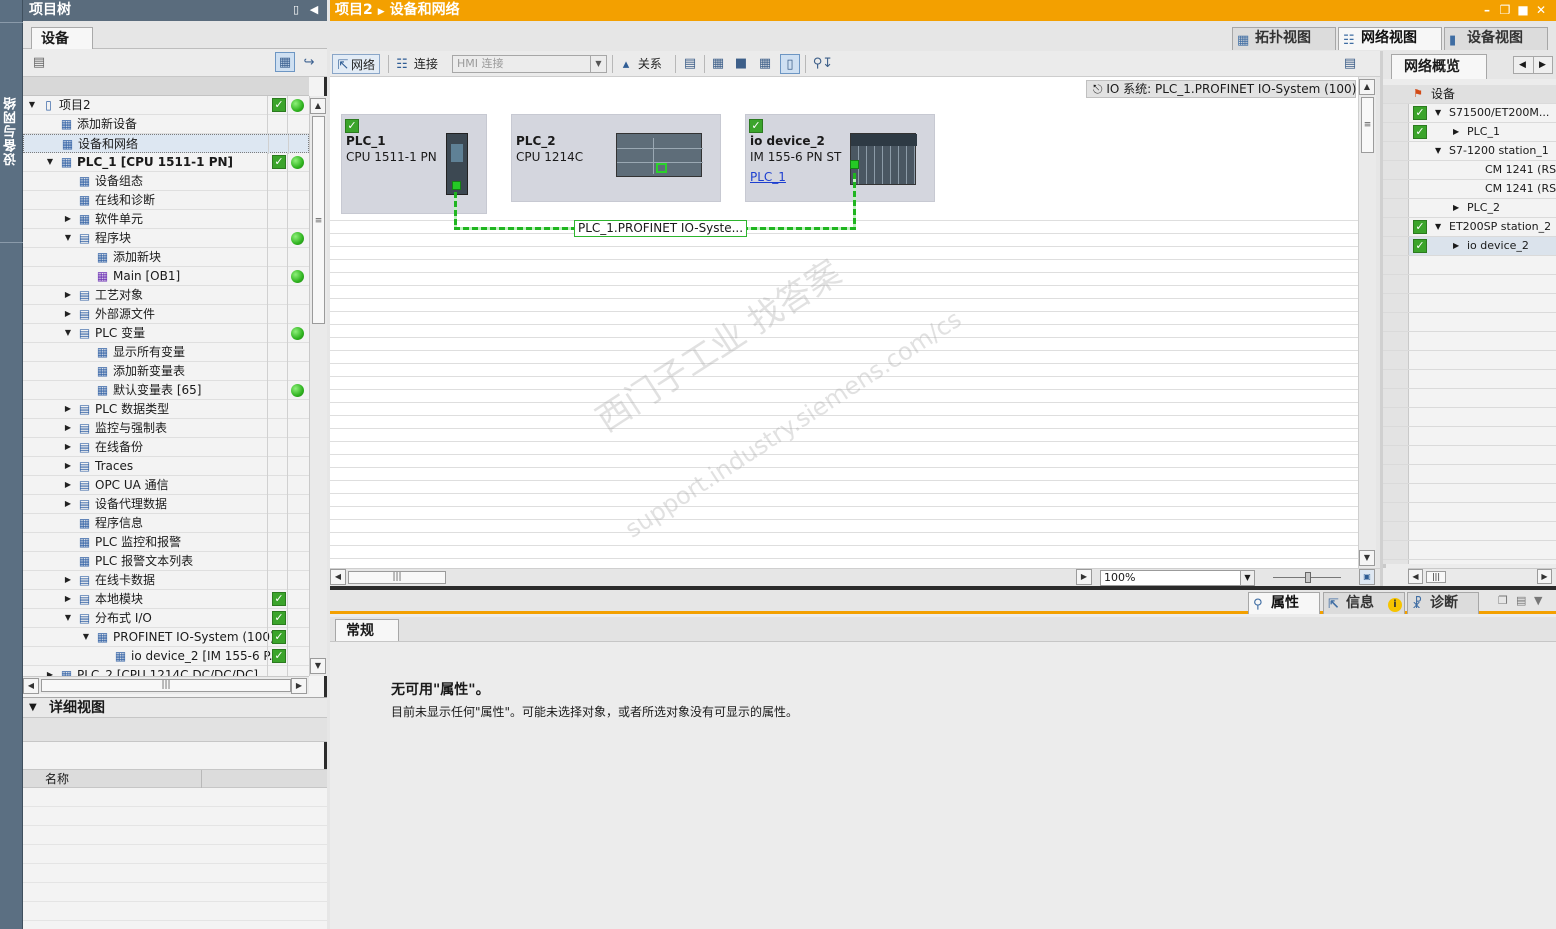 This screenshot has width=1556, height=929. What do you see at coordinates (690, 64) in the screenshot?
I see `address-icon: ▤` at bounding box center [690, 64].